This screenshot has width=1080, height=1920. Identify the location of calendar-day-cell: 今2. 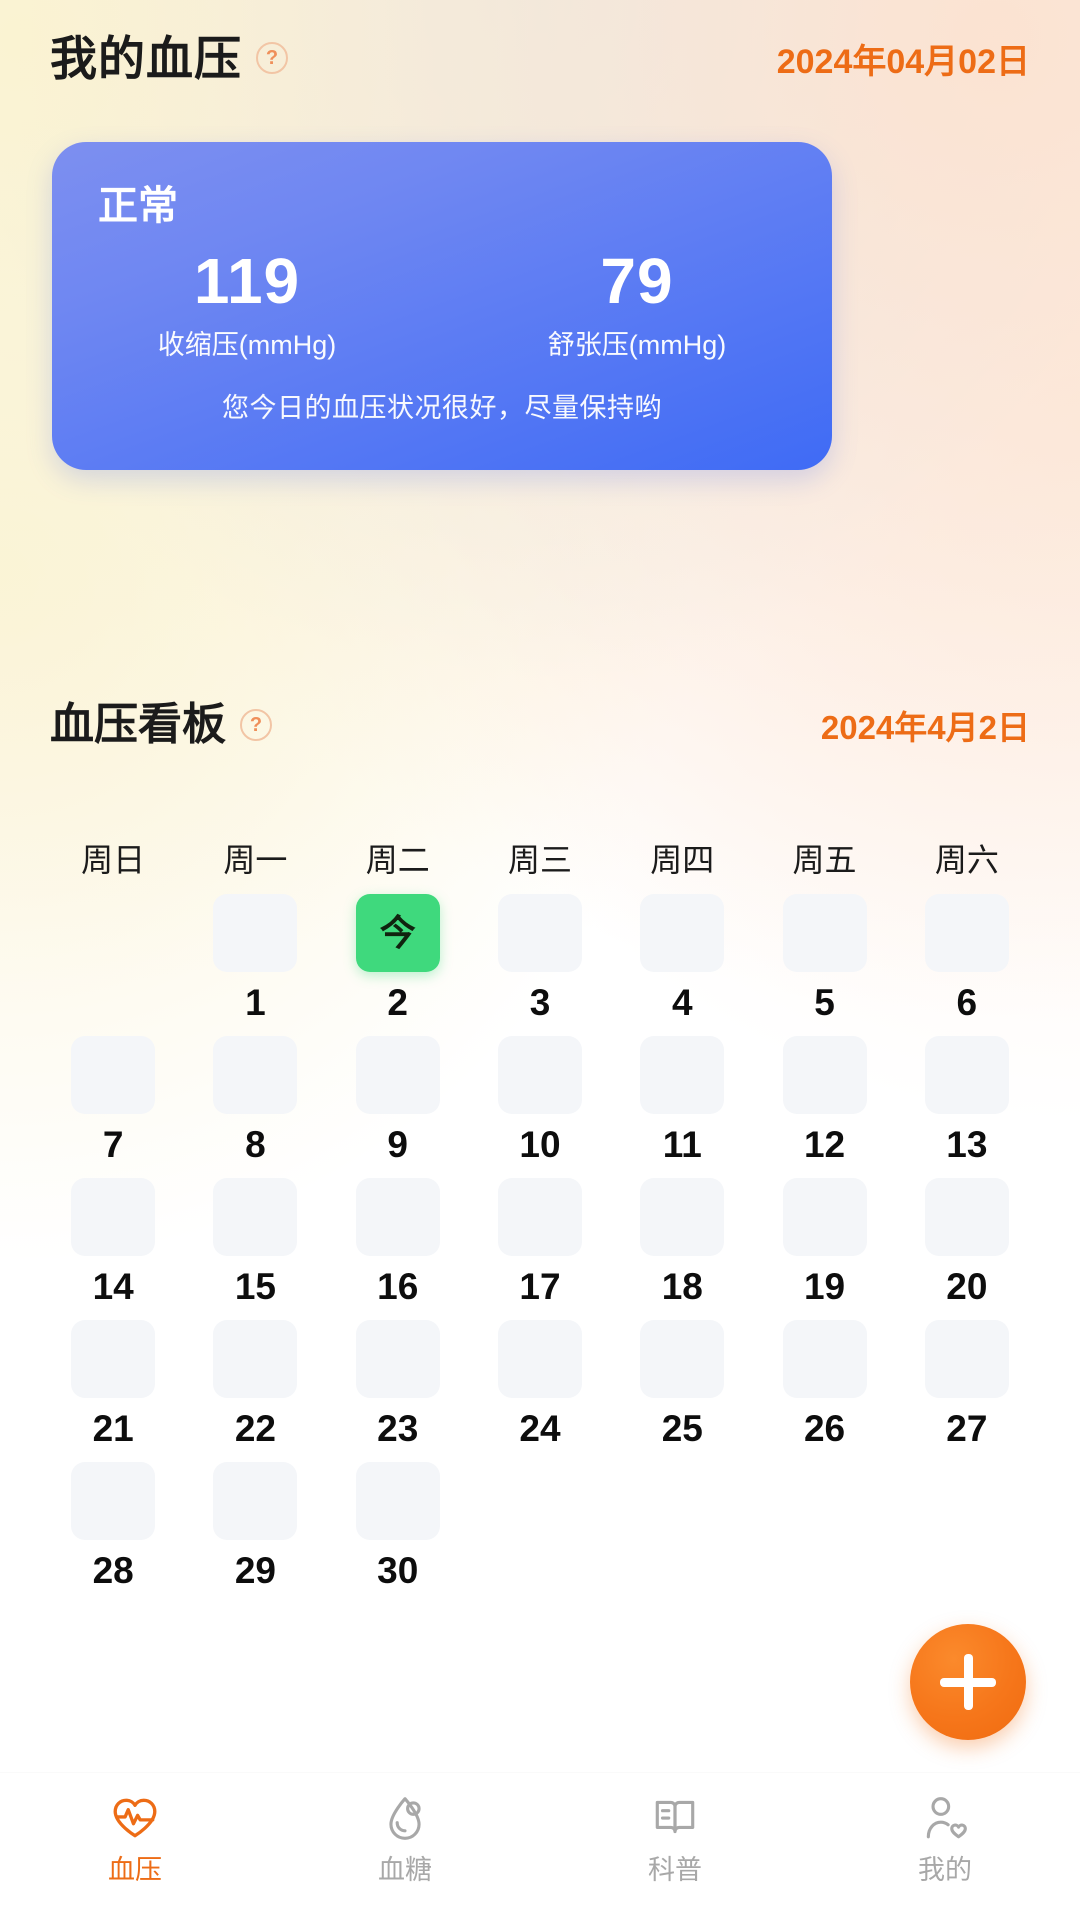
(398, 965).